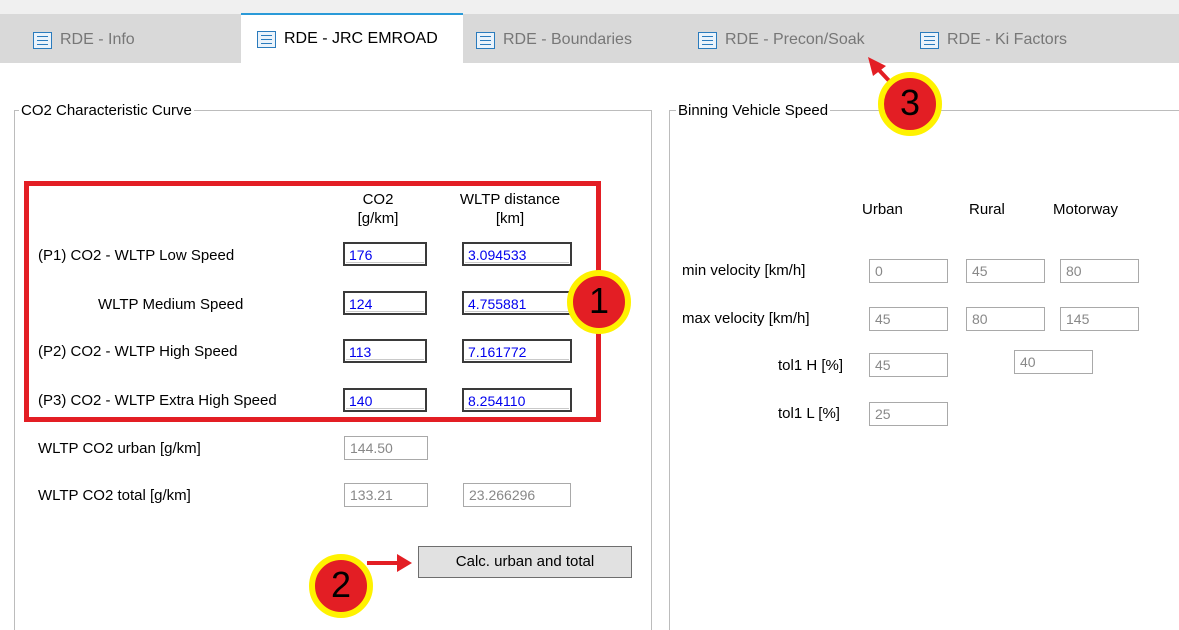 This screenshot has height=630, width=1179. Describe the element at coordinates (1099, 319) in the screenshot. I see `max-velocity-motorway: 145` at that location.